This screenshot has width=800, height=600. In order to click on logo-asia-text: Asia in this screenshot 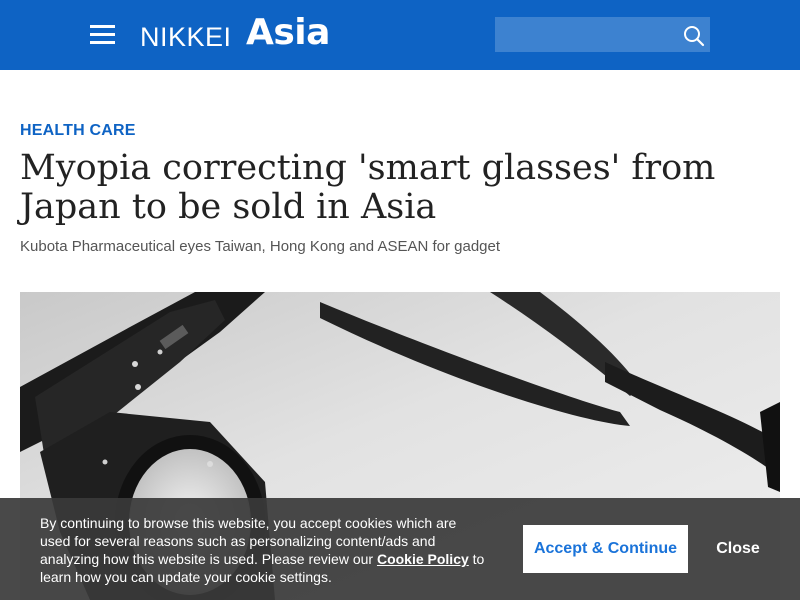, I will do `click(288, 32)`.